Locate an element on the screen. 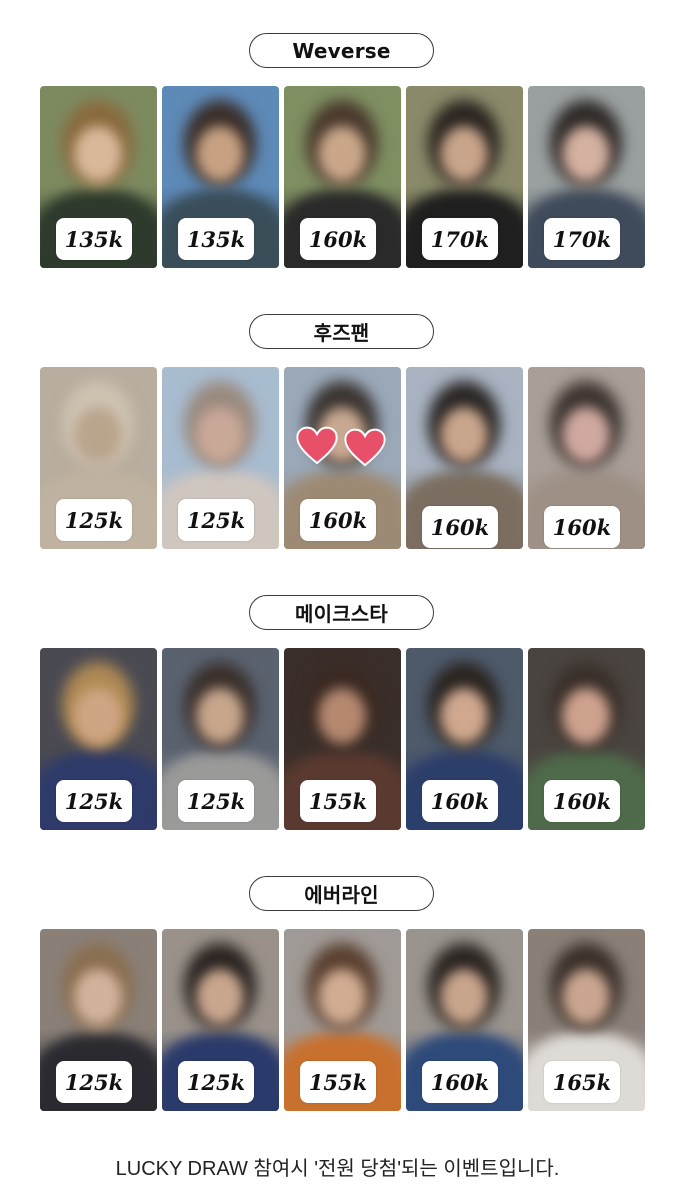  vendor-title-pill: 후즈팬 is located at coordinates (341, 331).